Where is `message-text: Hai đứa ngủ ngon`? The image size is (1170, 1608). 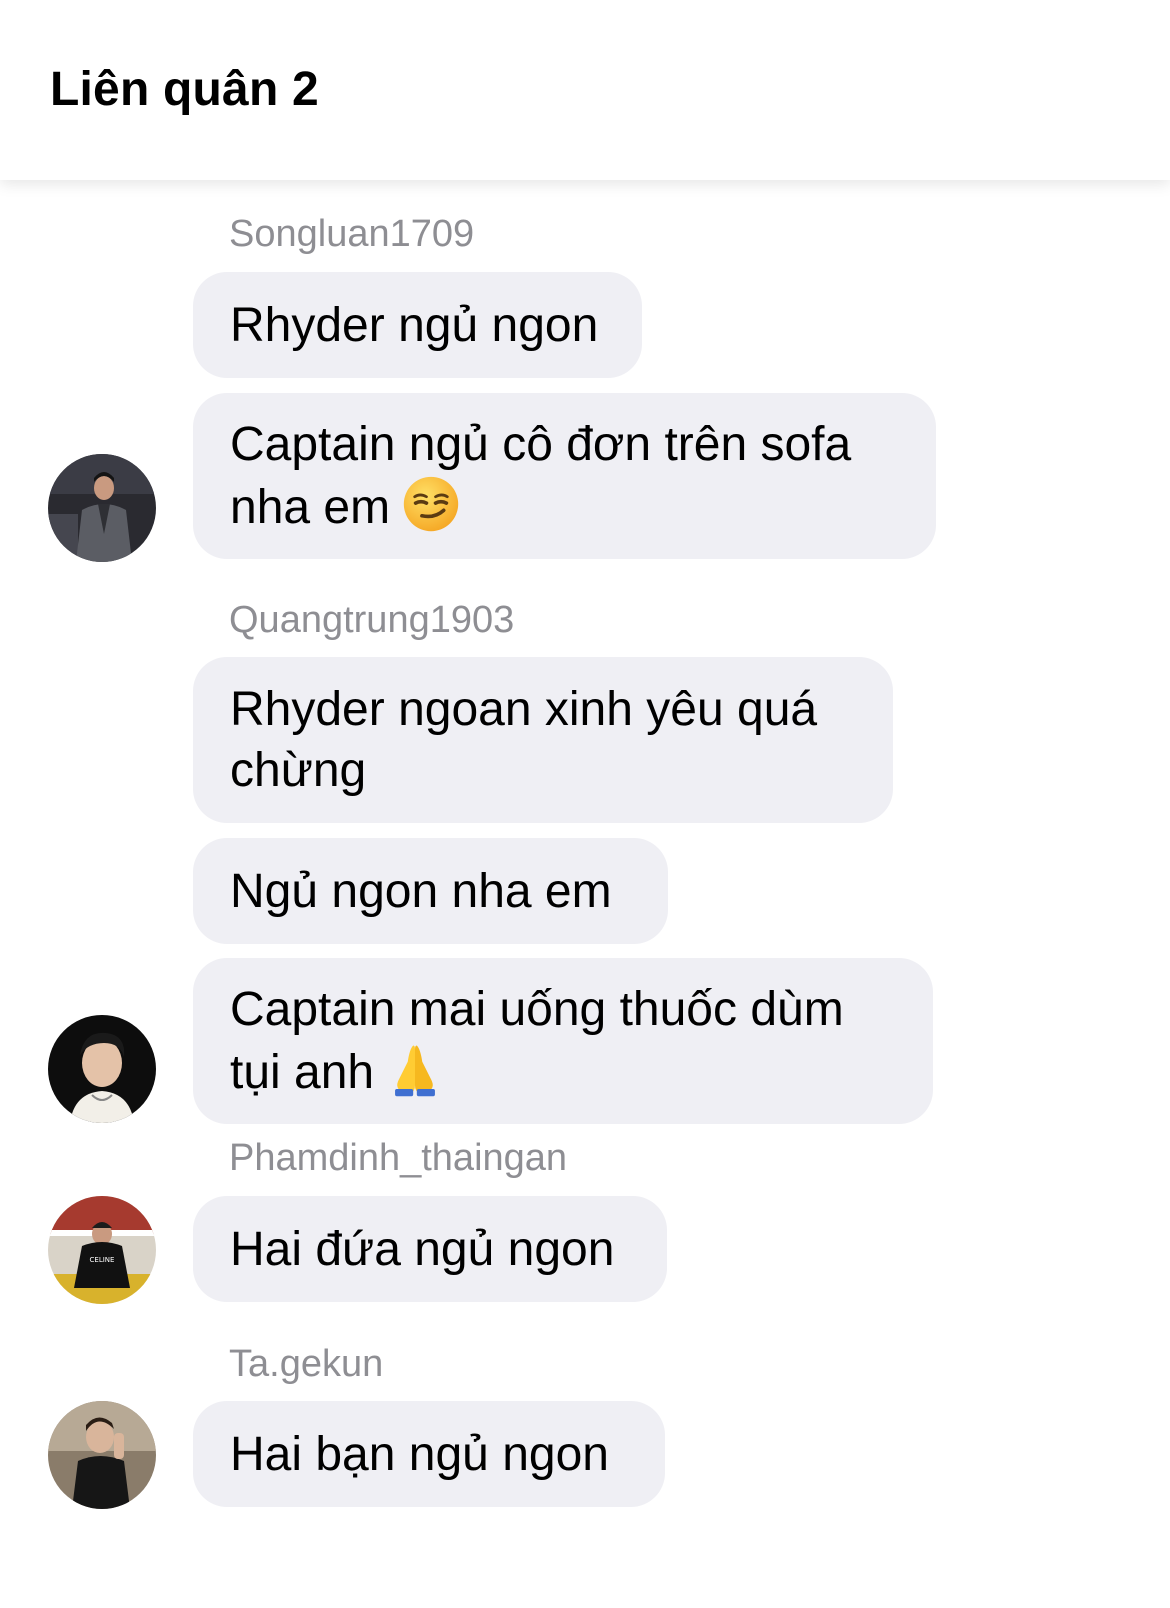 message-text: Hai đứa ngủ ngon is located at coordinates (422, 1249).